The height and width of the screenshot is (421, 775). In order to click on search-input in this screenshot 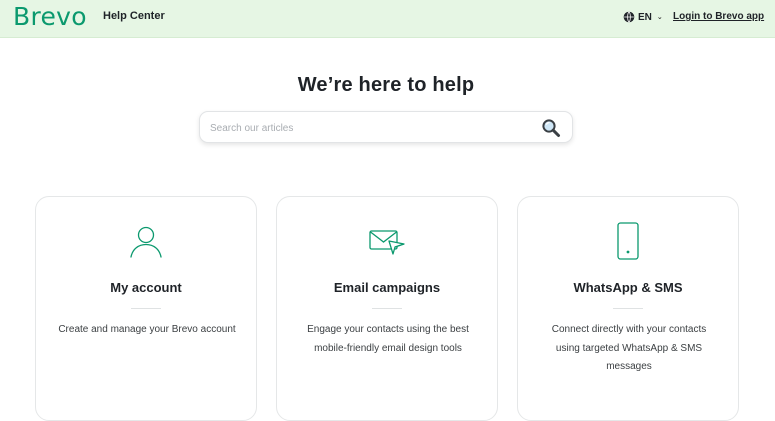, I will do `click(370, 128)`.